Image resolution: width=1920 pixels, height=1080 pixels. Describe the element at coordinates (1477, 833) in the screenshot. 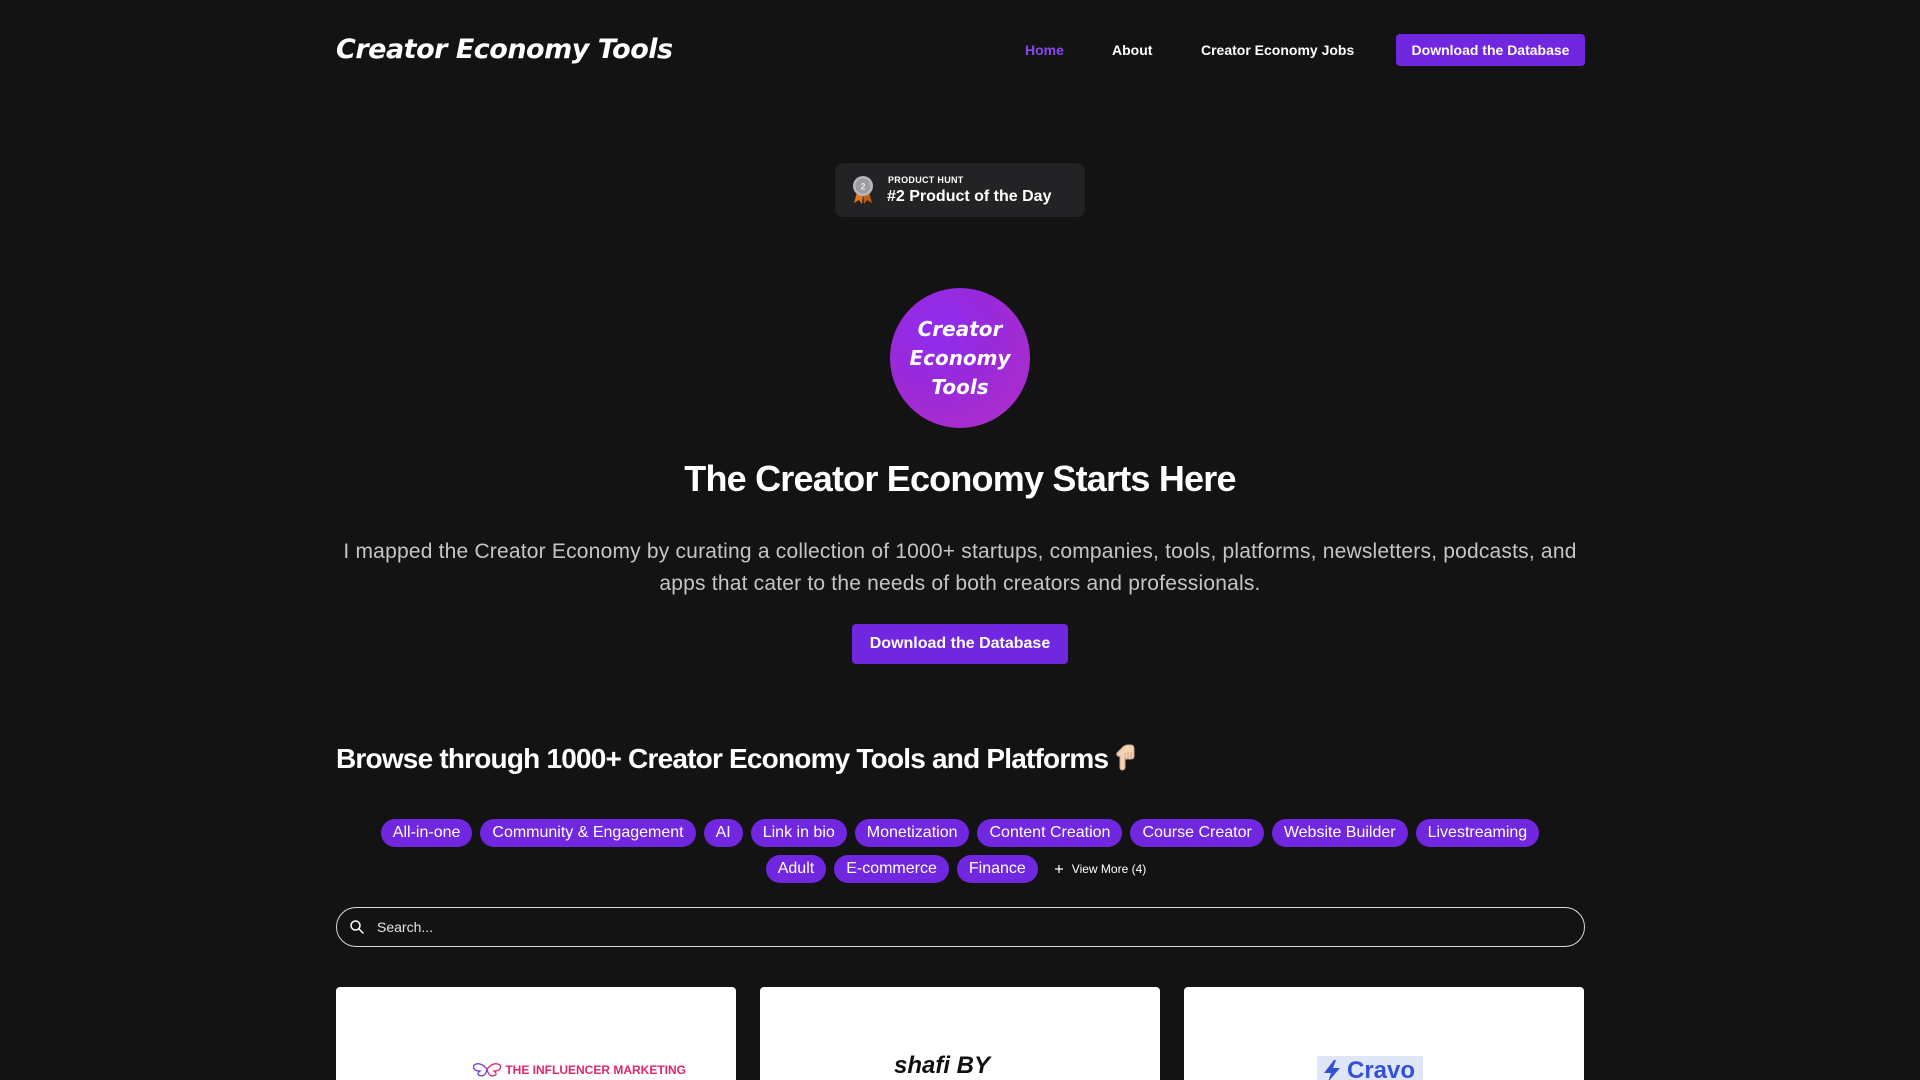

I see `tag-livestreaming: Livestreaming` at that location.